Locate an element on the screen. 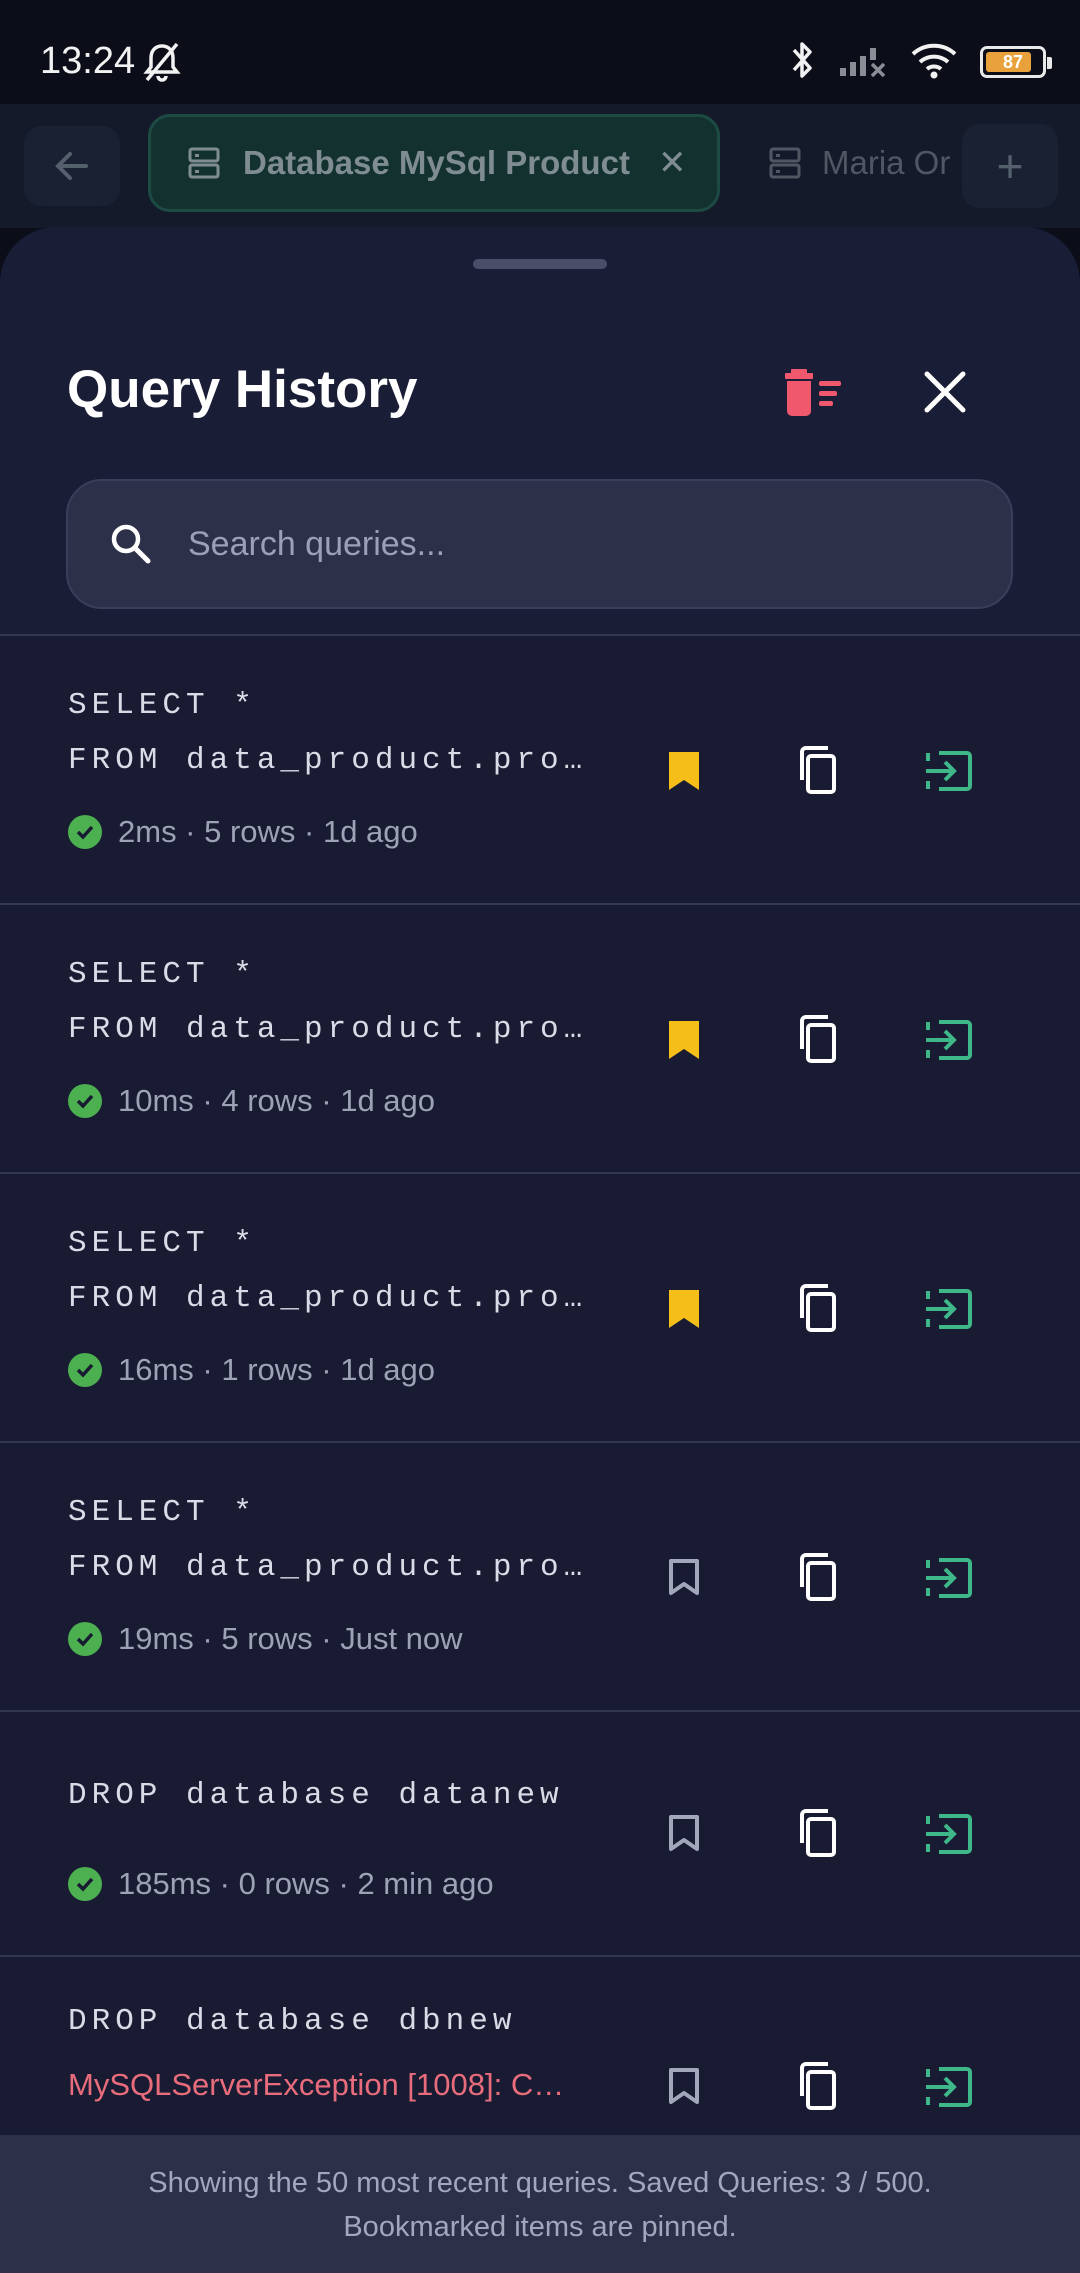  status-bar: 13:24 87 is located at coordinates (540, 52).